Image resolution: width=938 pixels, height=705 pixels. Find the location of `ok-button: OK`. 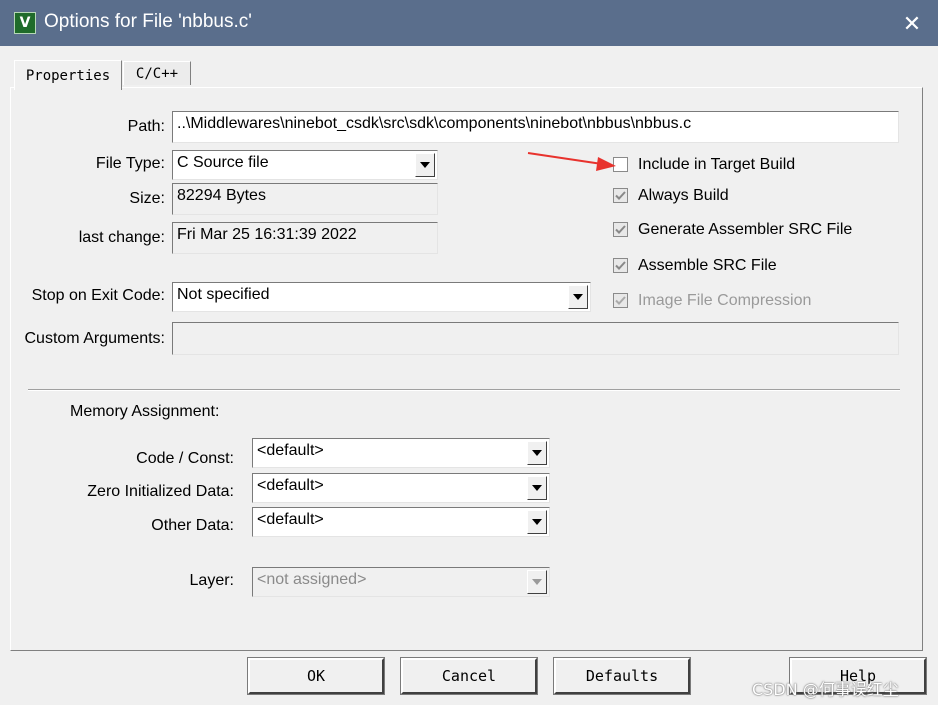

ok-button: OK is located at coordinates (316, 676).